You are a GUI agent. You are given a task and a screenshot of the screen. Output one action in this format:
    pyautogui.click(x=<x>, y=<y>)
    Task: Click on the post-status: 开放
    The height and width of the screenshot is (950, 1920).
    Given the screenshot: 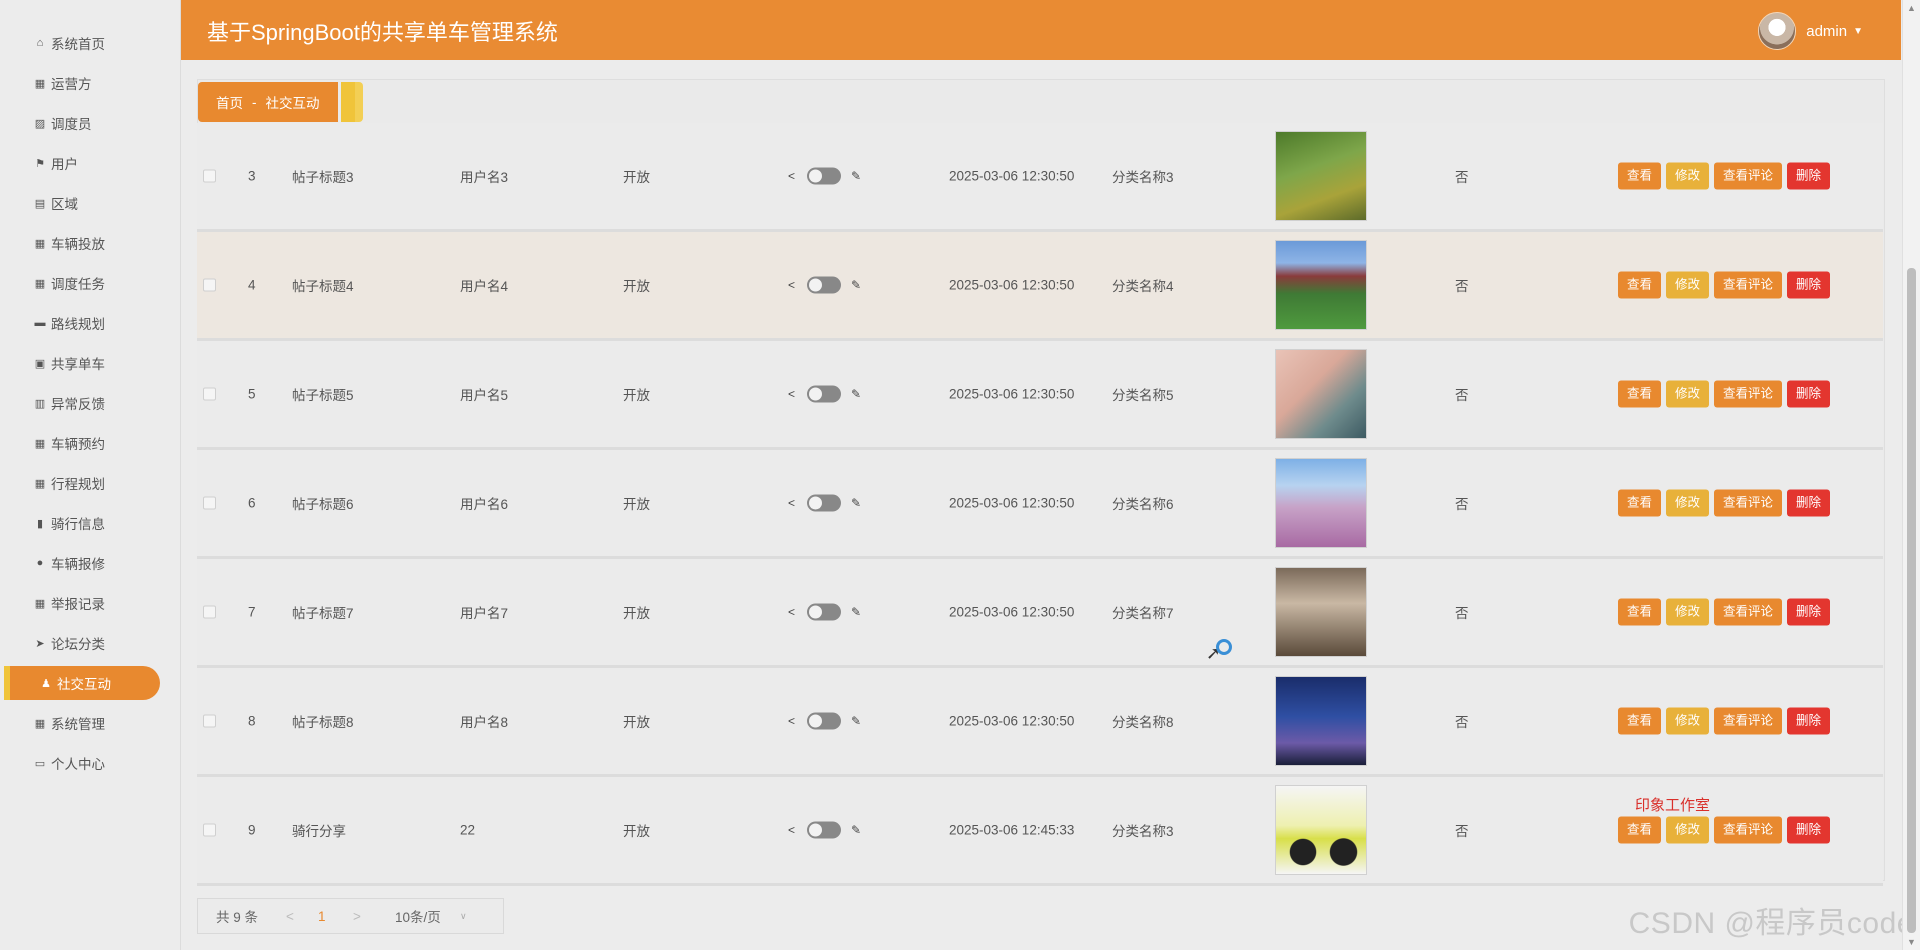 What is the action you would take?
    pyautogui.click(x=636, y=177)
    